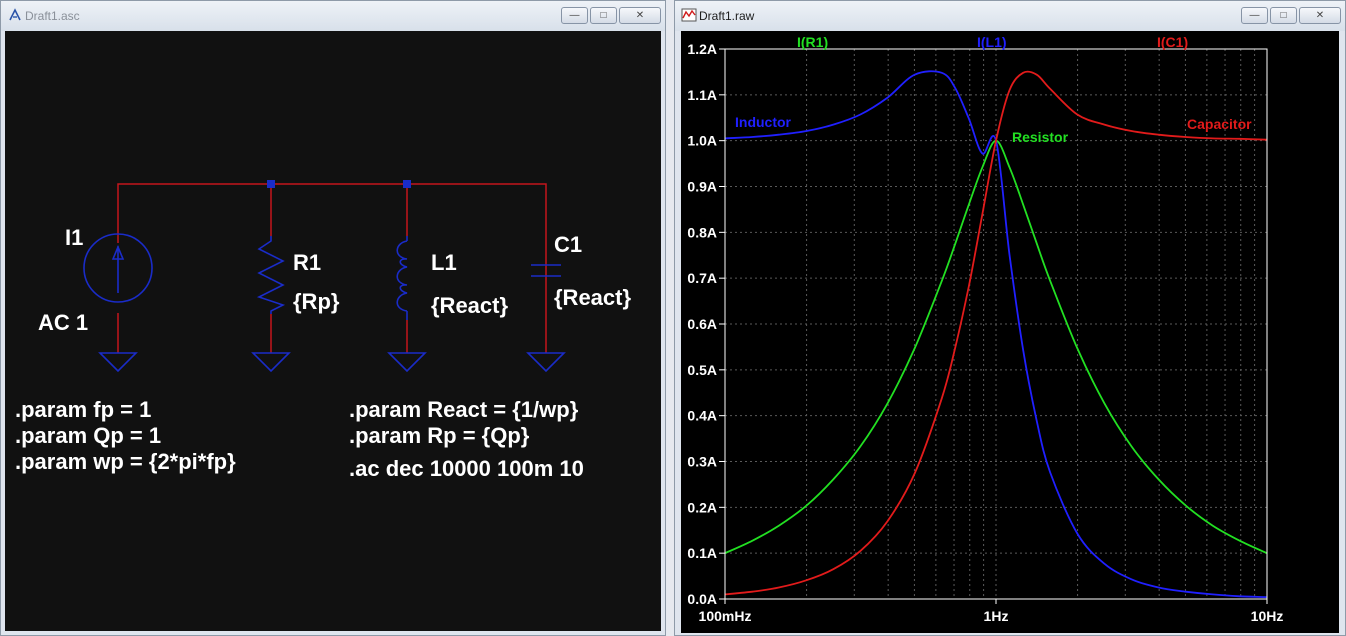  I want to click on c1-value-label: {React}, so click(592, 297).